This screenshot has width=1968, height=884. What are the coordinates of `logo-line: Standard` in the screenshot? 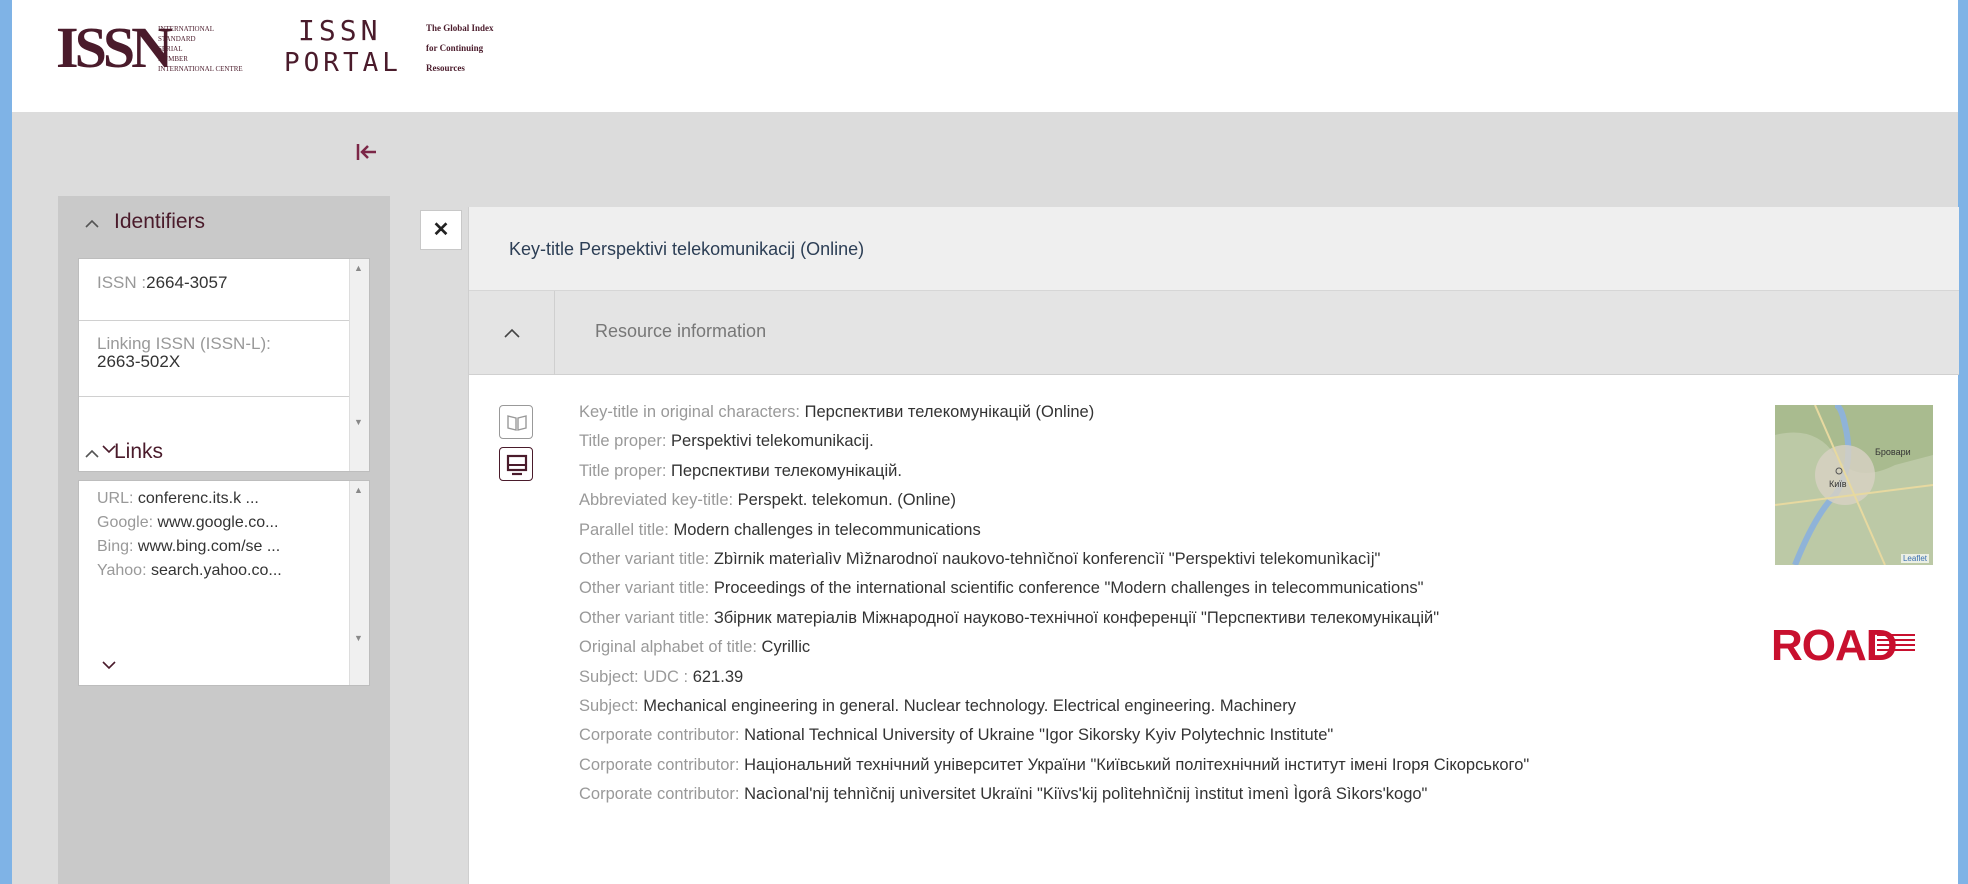 It's located at (177, 39).